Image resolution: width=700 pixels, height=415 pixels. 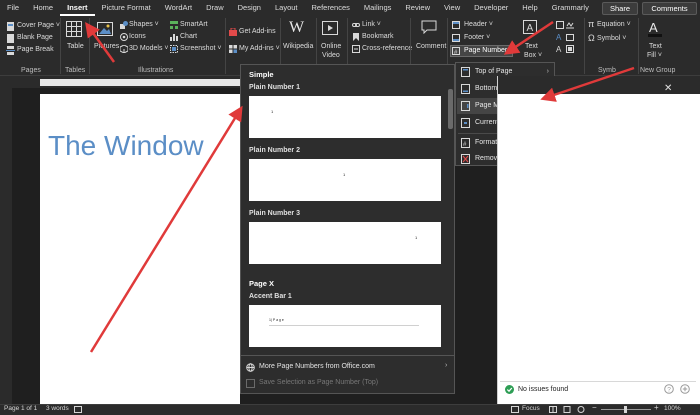 I want to click on symbol-icon: Ω, so click(x=591, y=38).